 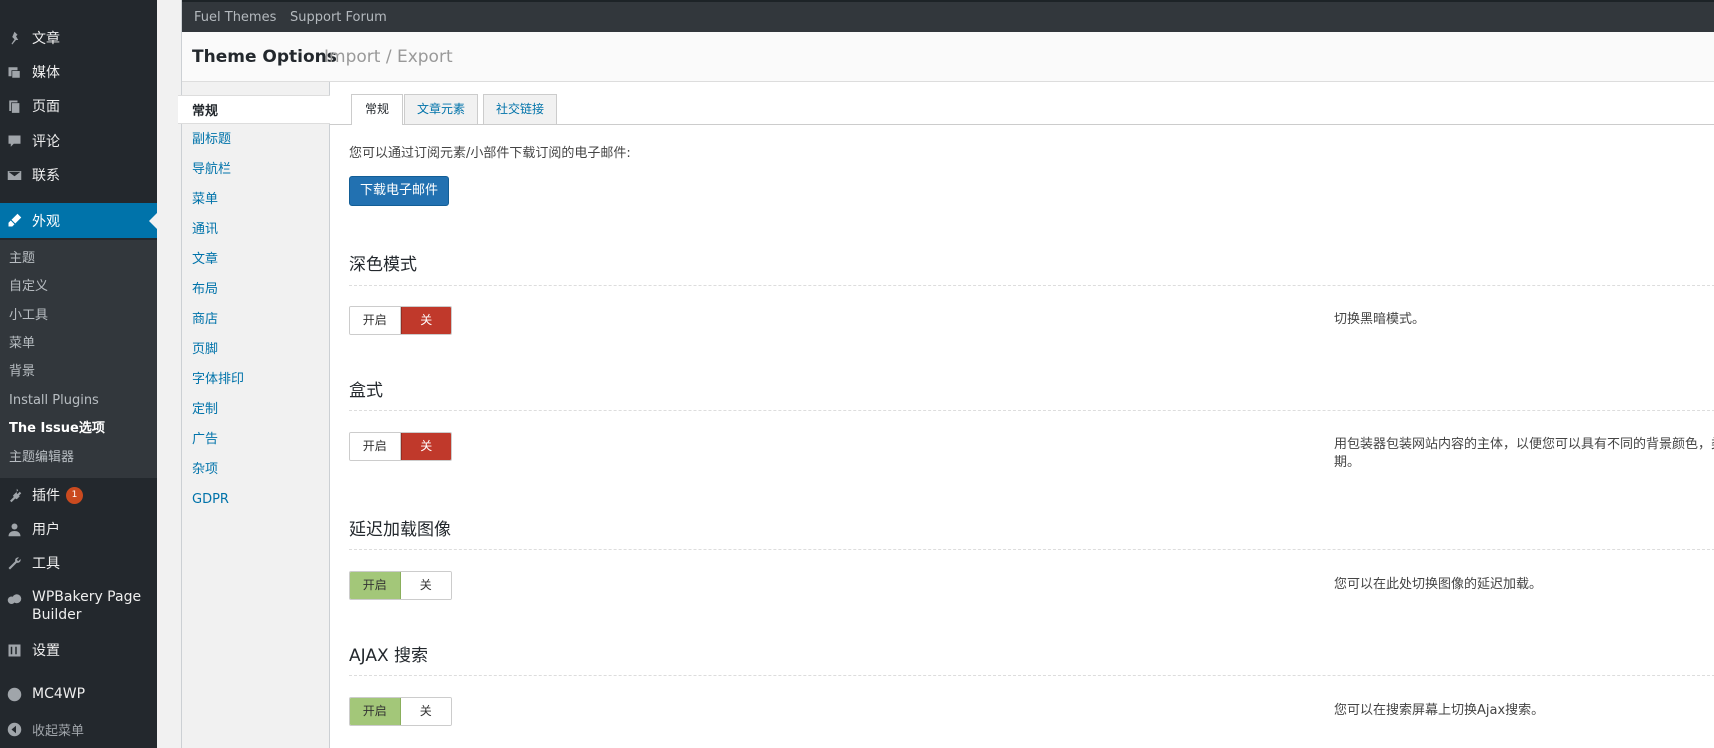 What do you see at coordinates (22, 259) in the screenshot?
I see `submenu-themes: 主题` at bounding box center [22, 259].